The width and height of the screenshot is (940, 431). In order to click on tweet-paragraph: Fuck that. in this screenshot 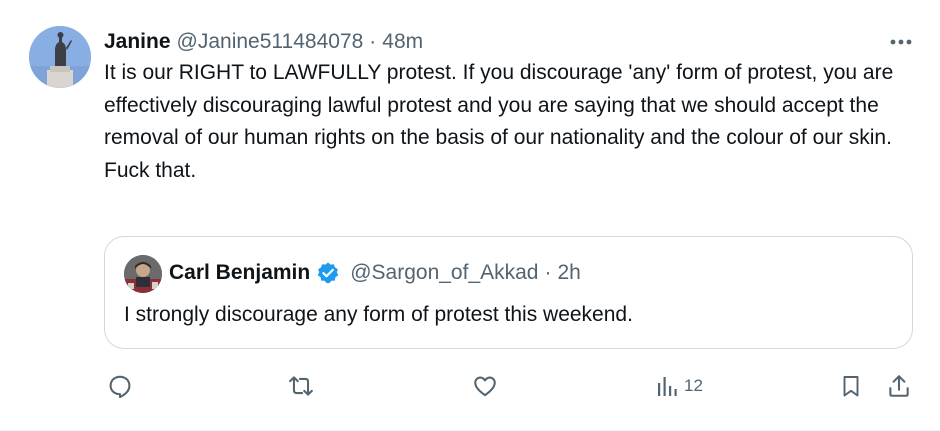, I will do `click(150, 170)`.